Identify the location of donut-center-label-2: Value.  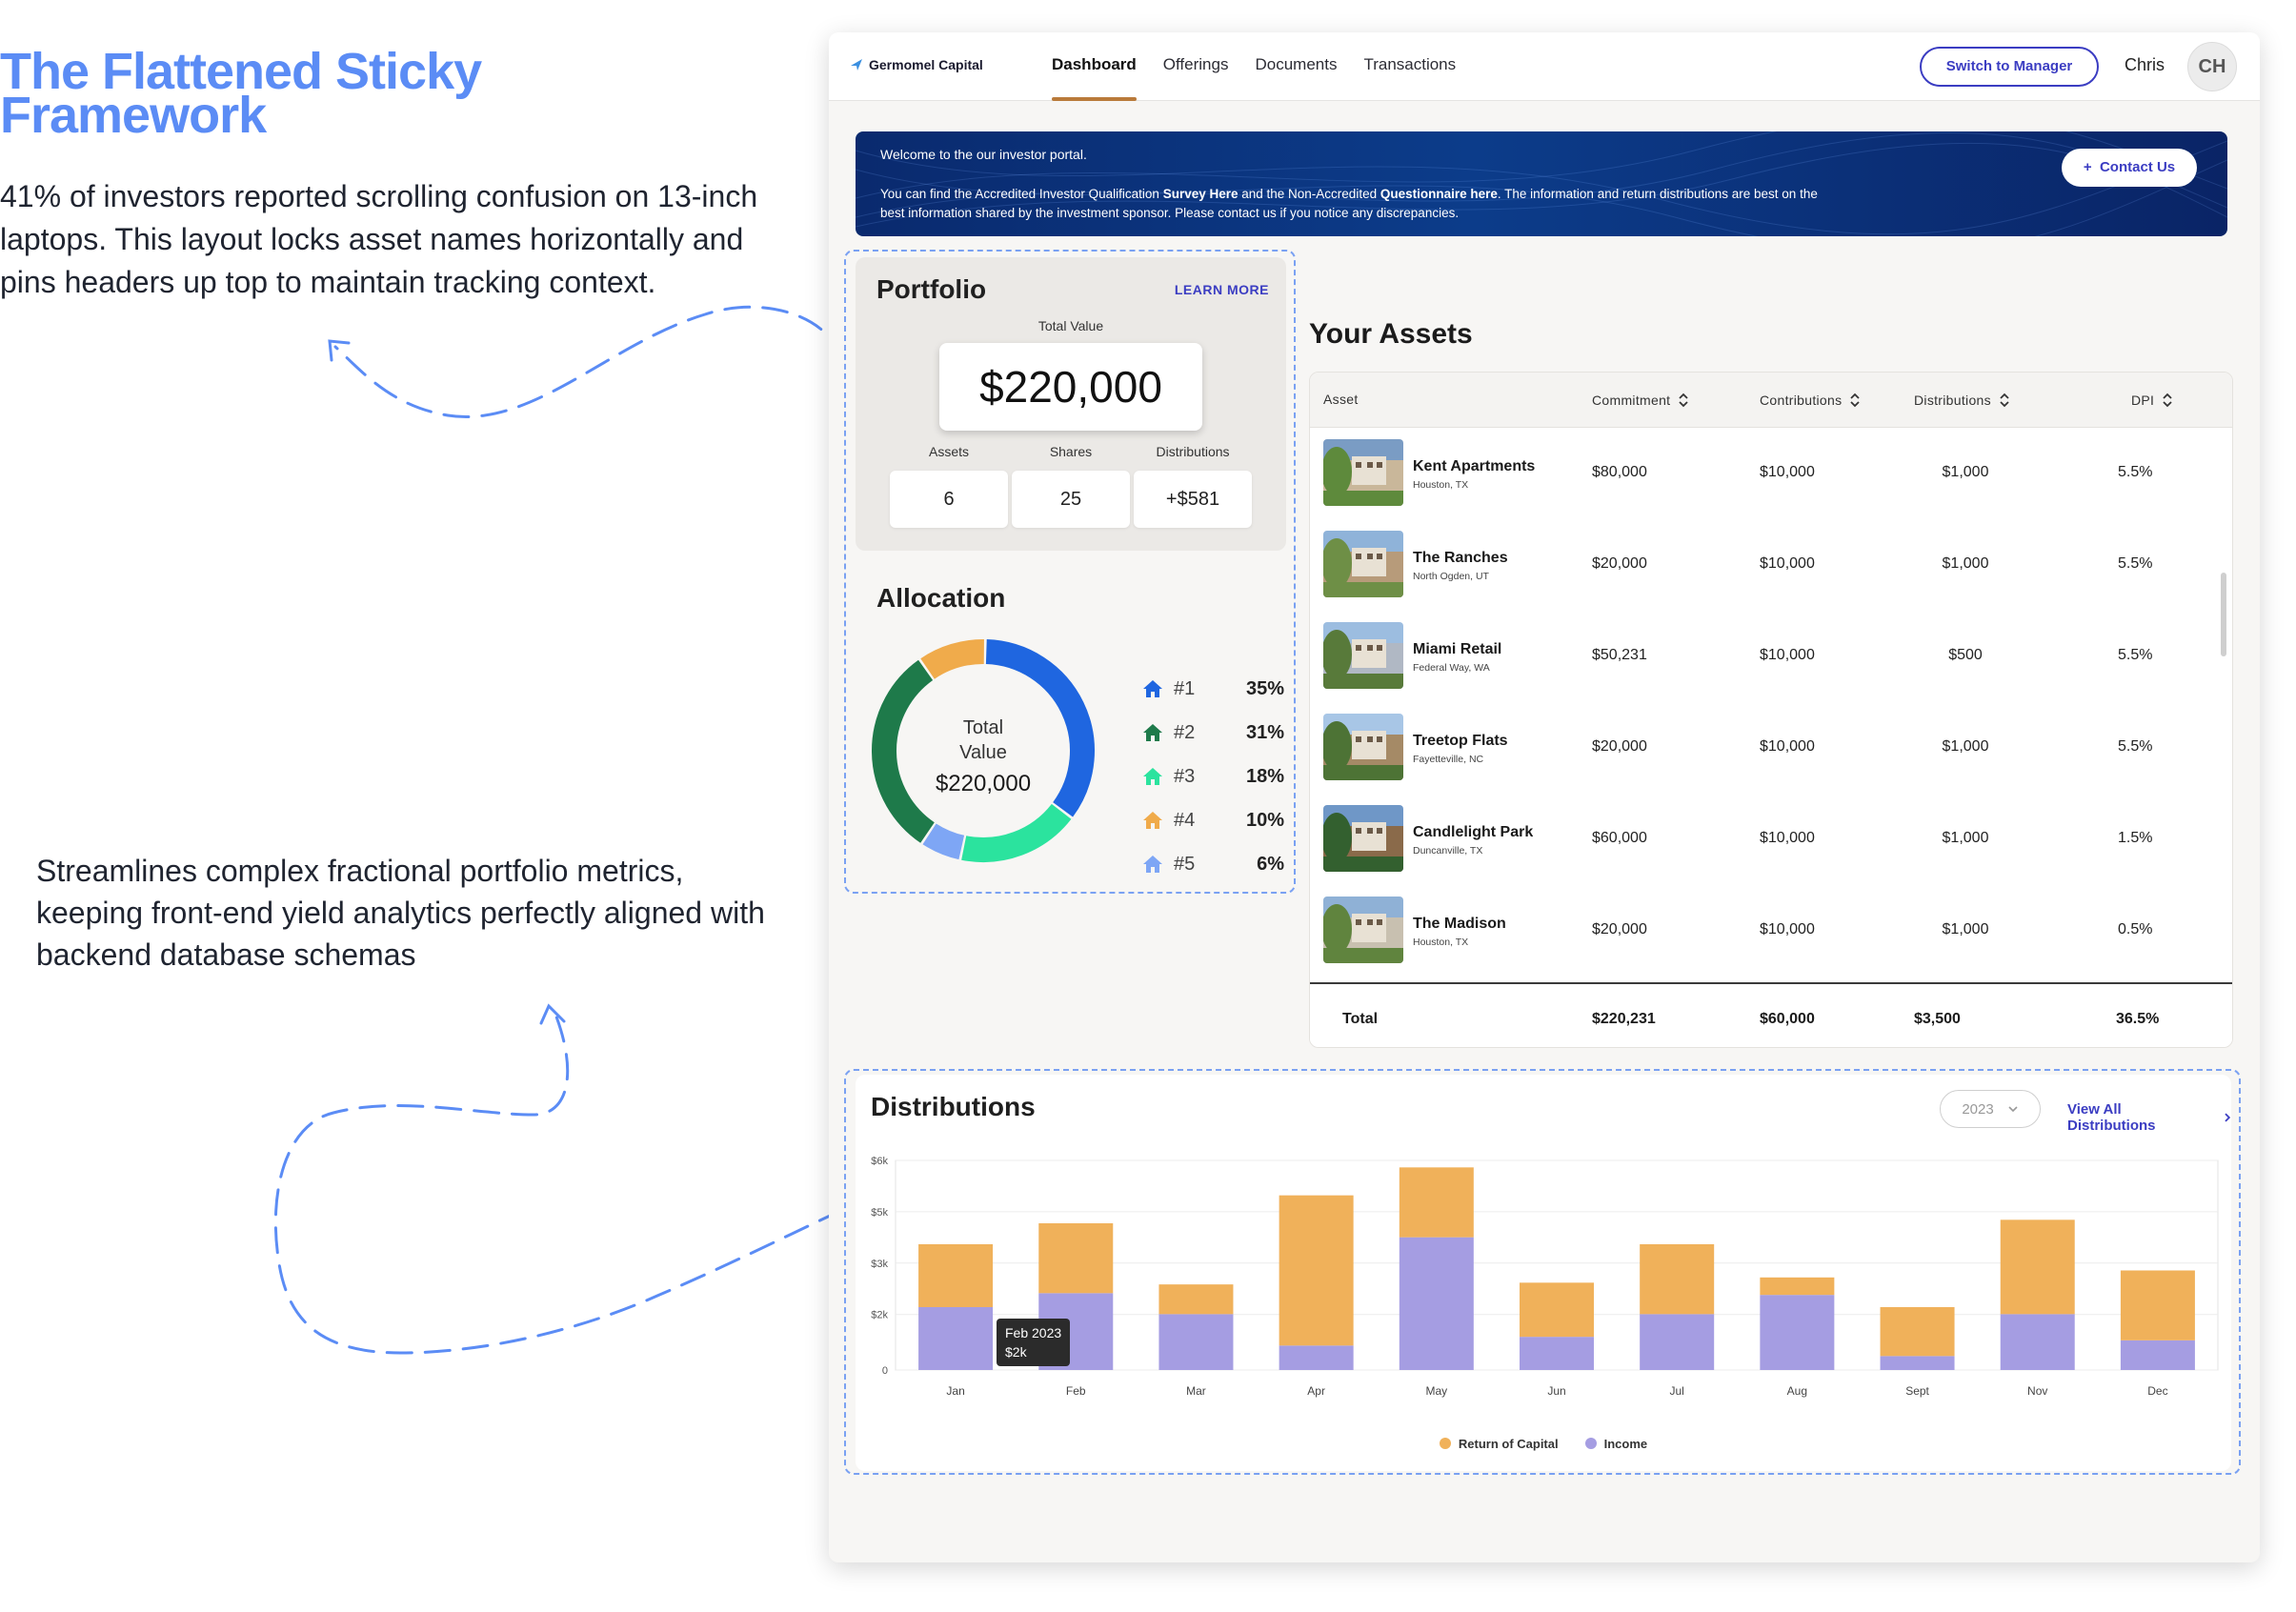
(983, 753).